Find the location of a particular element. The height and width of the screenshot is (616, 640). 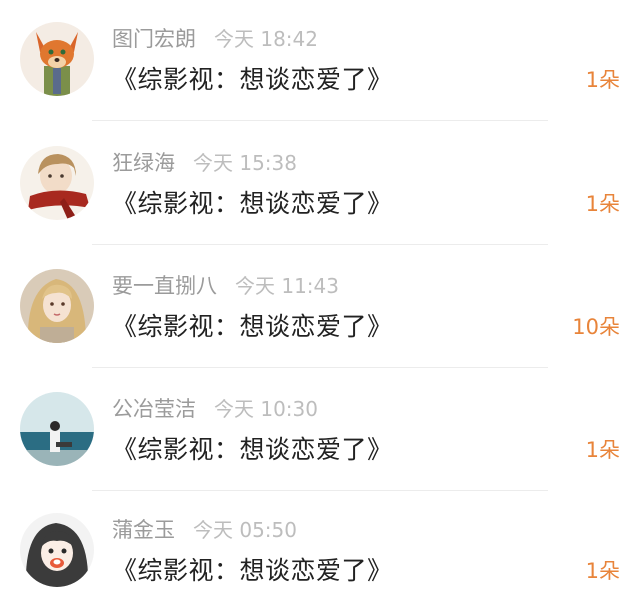

anime-girl-avatar-icon is located at coordinates (57, 550).